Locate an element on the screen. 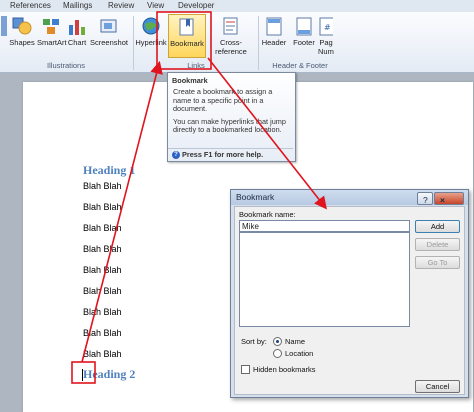 The height and width of the screenshot is (412, 474). highlight-box-bookmark-button is located at coordinates (184, 40).